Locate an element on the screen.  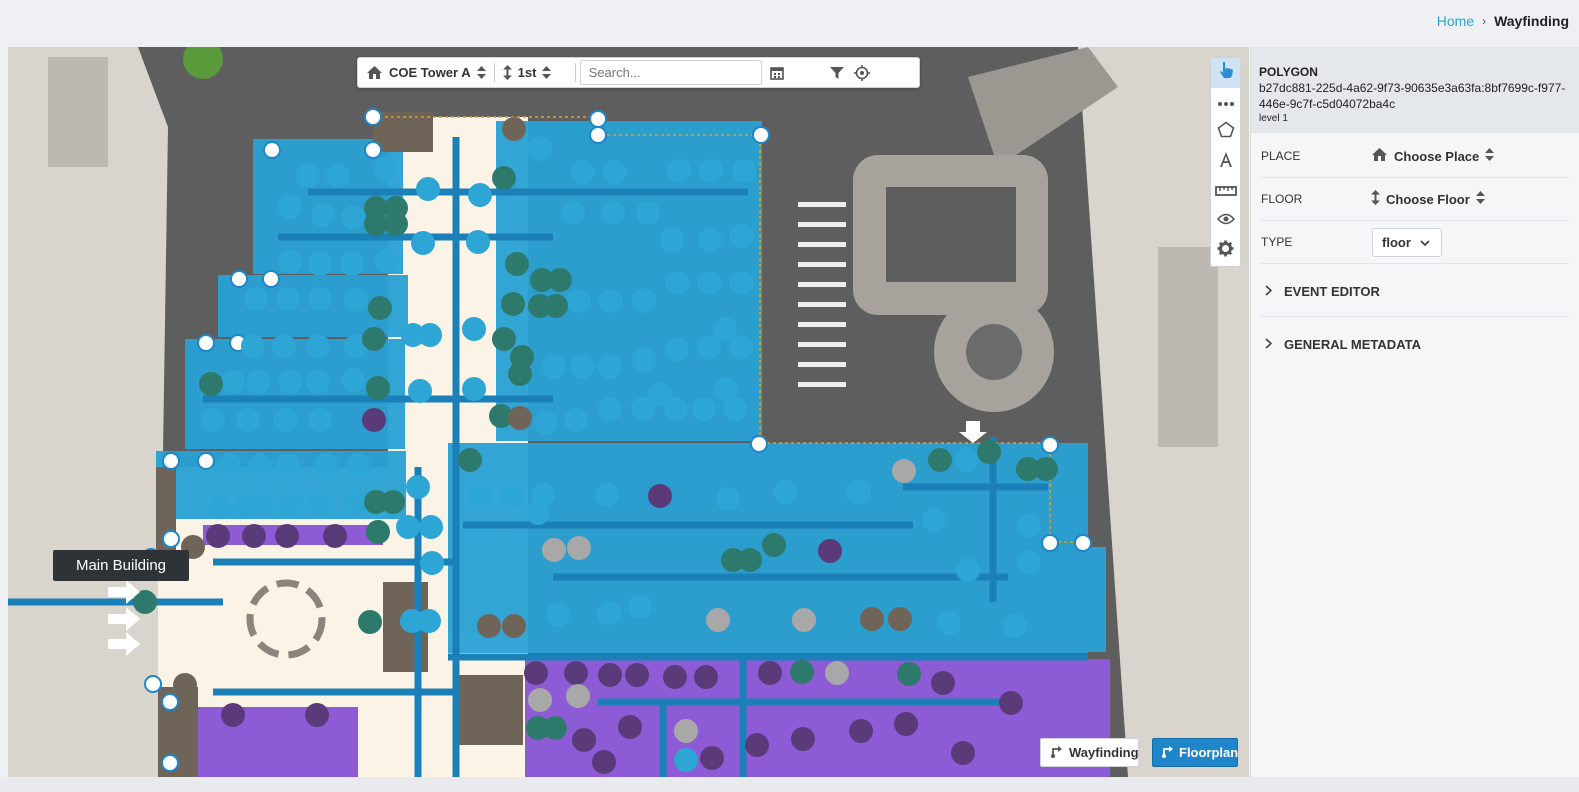
pointer-icon is located at coordinates (1226, 72).